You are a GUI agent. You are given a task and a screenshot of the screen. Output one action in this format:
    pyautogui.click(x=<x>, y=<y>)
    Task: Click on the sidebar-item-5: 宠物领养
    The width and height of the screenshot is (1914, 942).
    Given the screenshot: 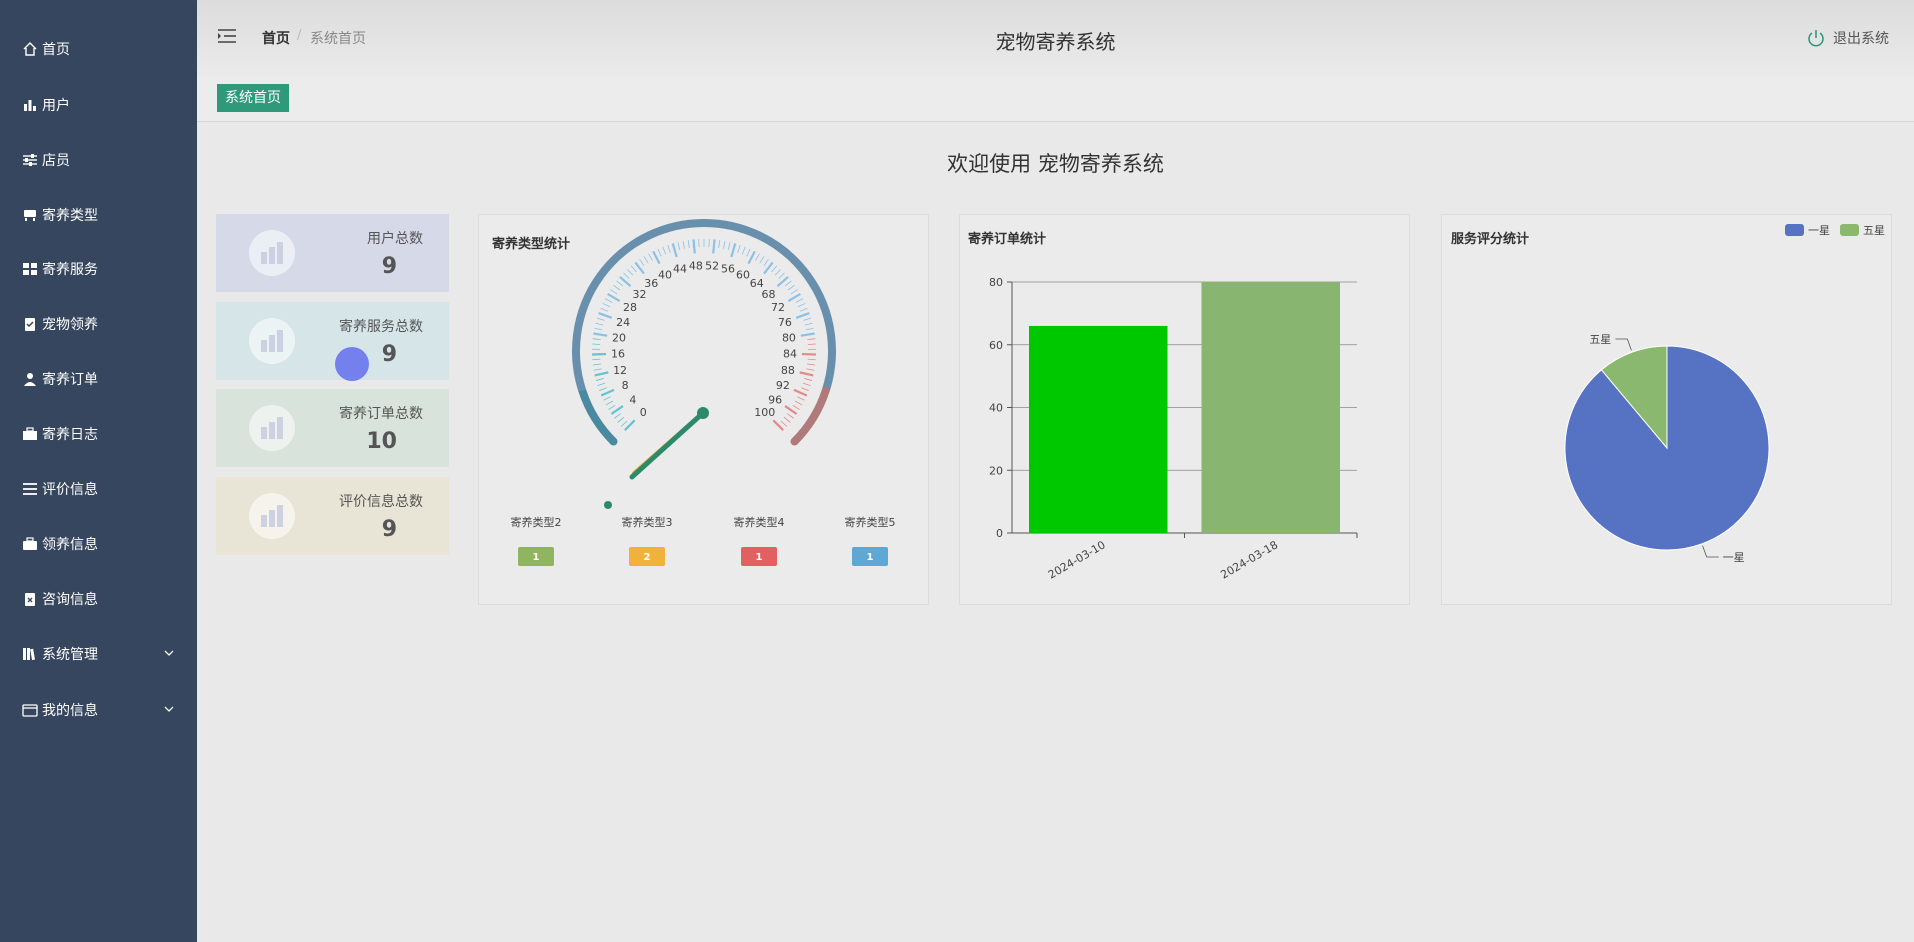 What is the action you would take?
    pyautogui.click(x=98, y=324)
    